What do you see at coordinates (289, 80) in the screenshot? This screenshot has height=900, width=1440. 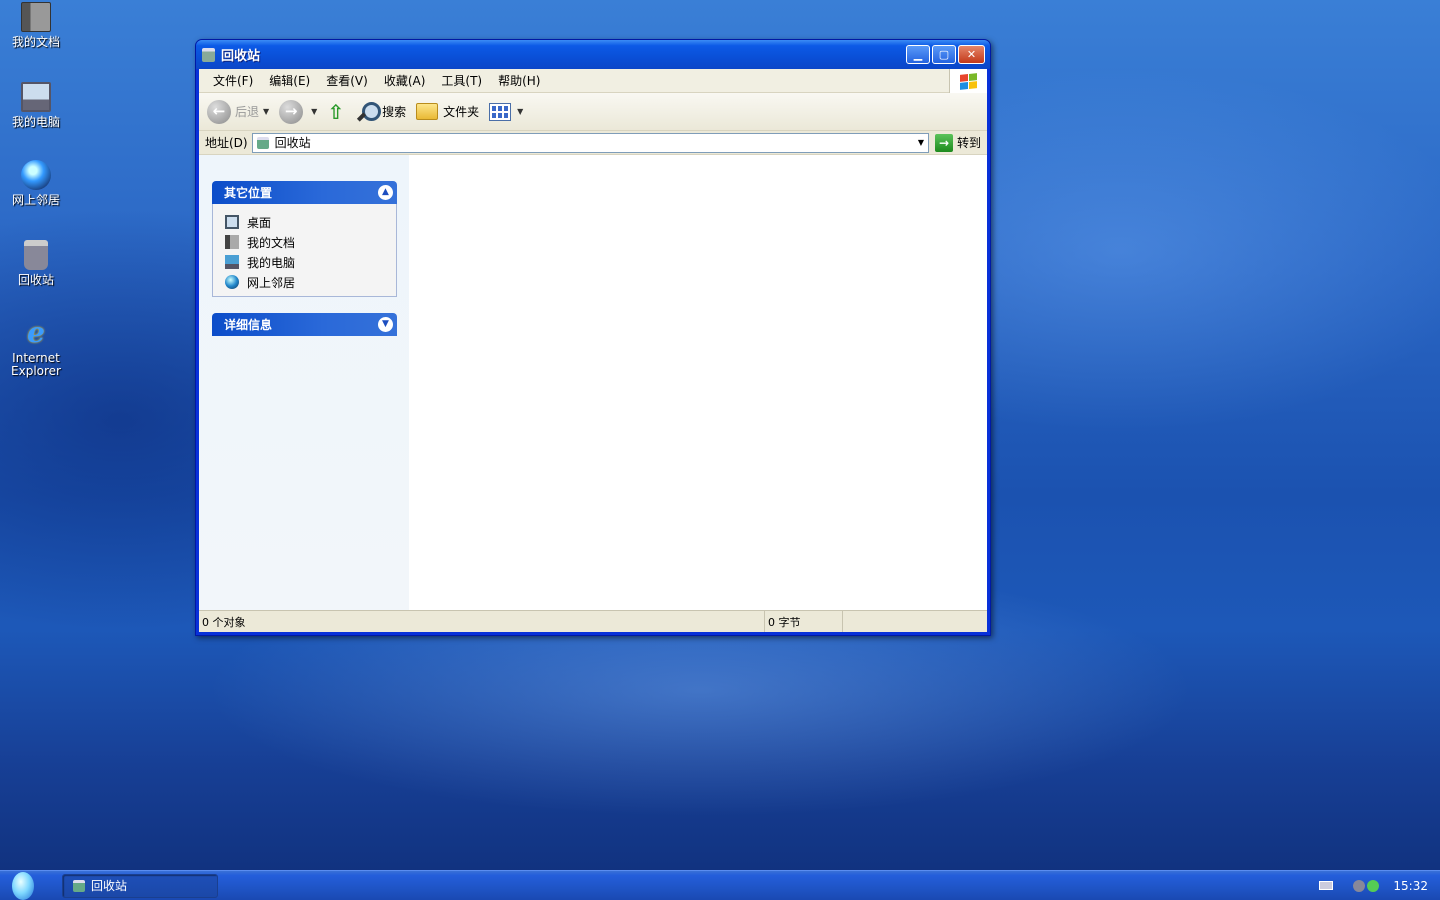 I see `menu-edit: 编辑(E)` at bounding box center [289, 80].